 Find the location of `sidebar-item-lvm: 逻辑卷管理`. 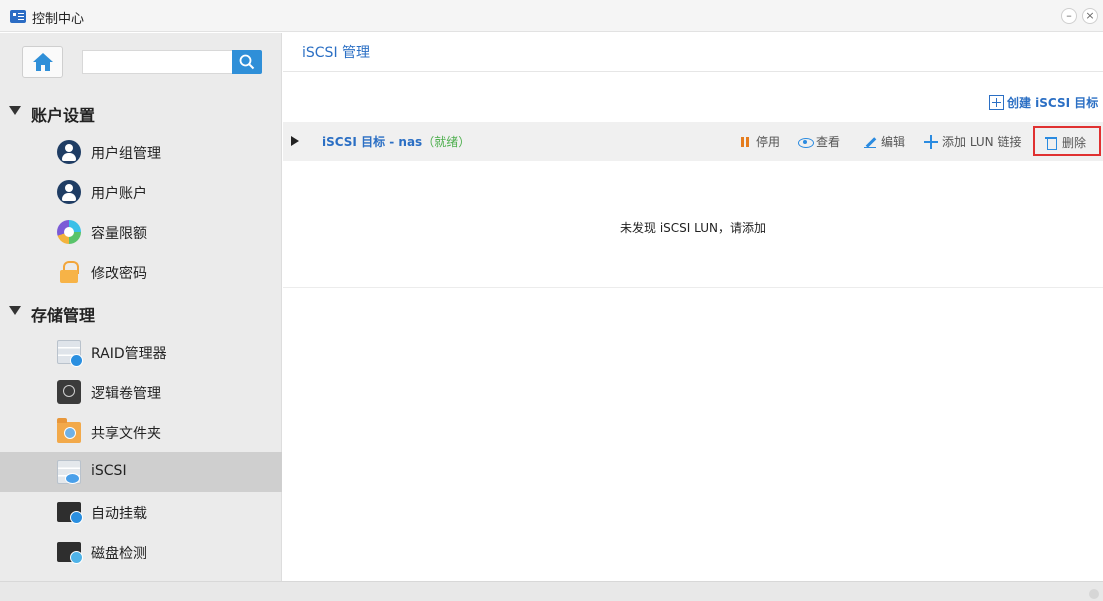

sidebar-item-lvm: 逻辑卷管理 is located at coordinates (141, 392).